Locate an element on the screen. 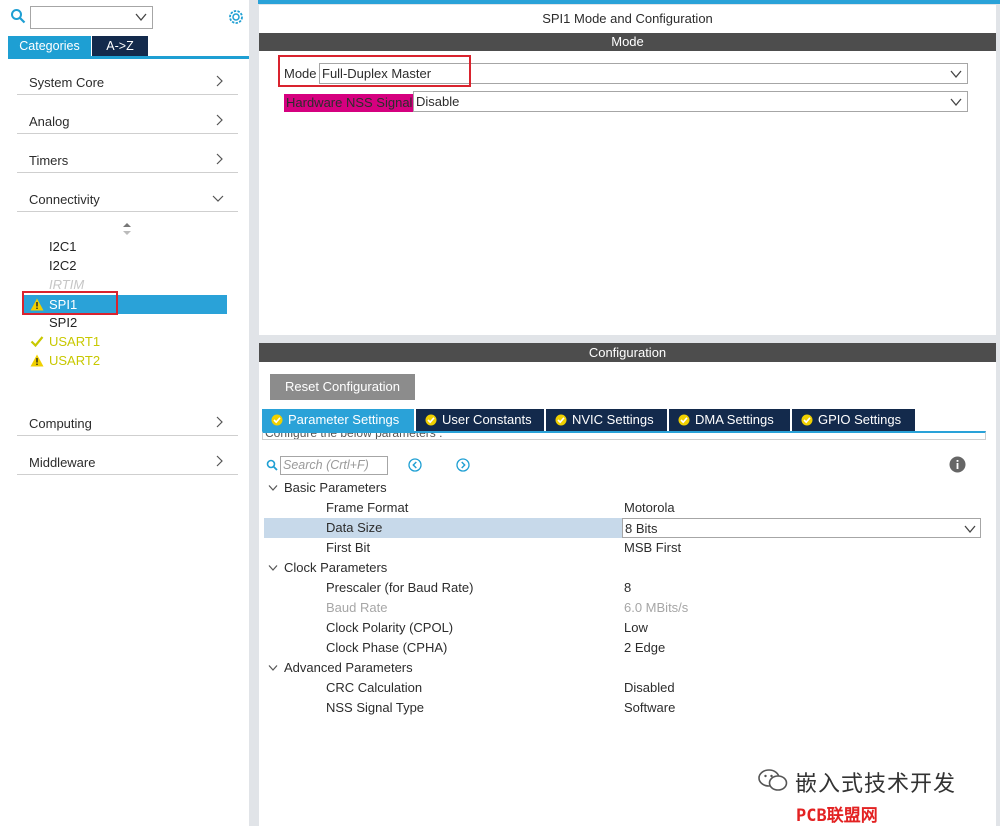 This screenshot has width=1000, height=826. peripheral-usart2: USART2 is located at coordinates (124, 360).